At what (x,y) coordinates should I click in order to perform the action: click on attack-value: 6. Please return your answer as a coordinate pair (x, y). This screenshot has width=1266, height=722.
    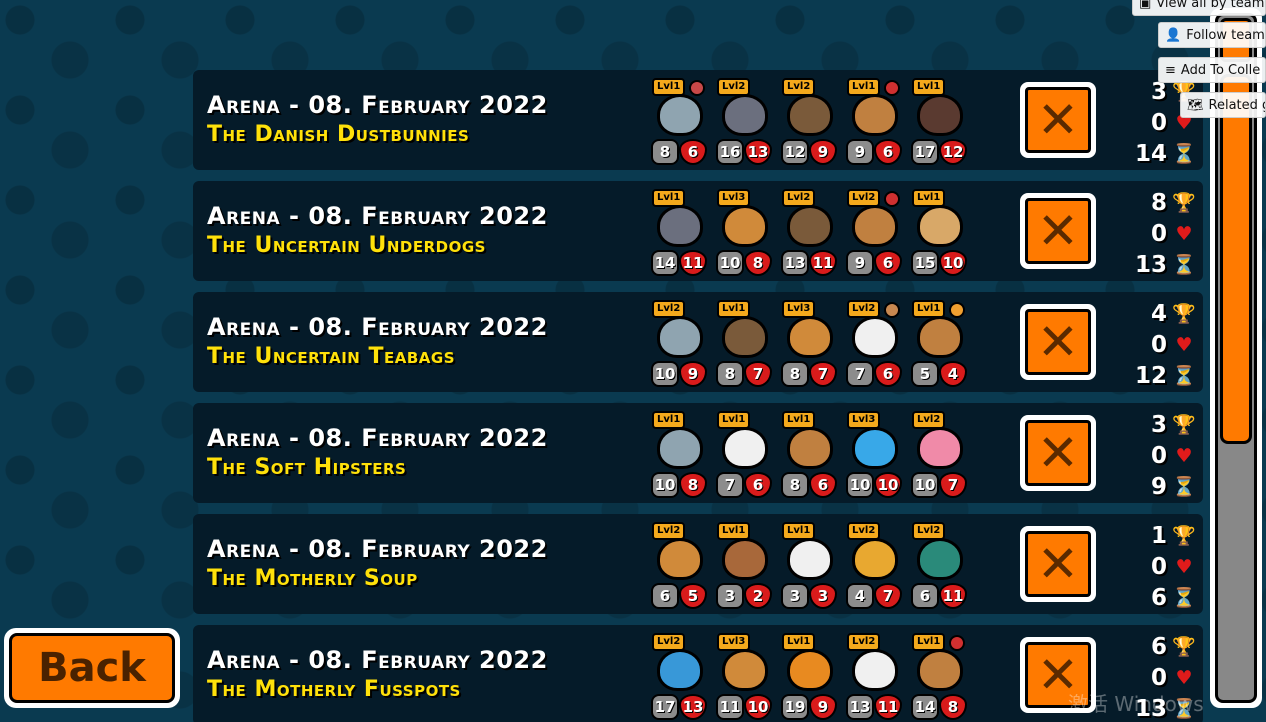
    Looking at the image, I should click on (925, 596).